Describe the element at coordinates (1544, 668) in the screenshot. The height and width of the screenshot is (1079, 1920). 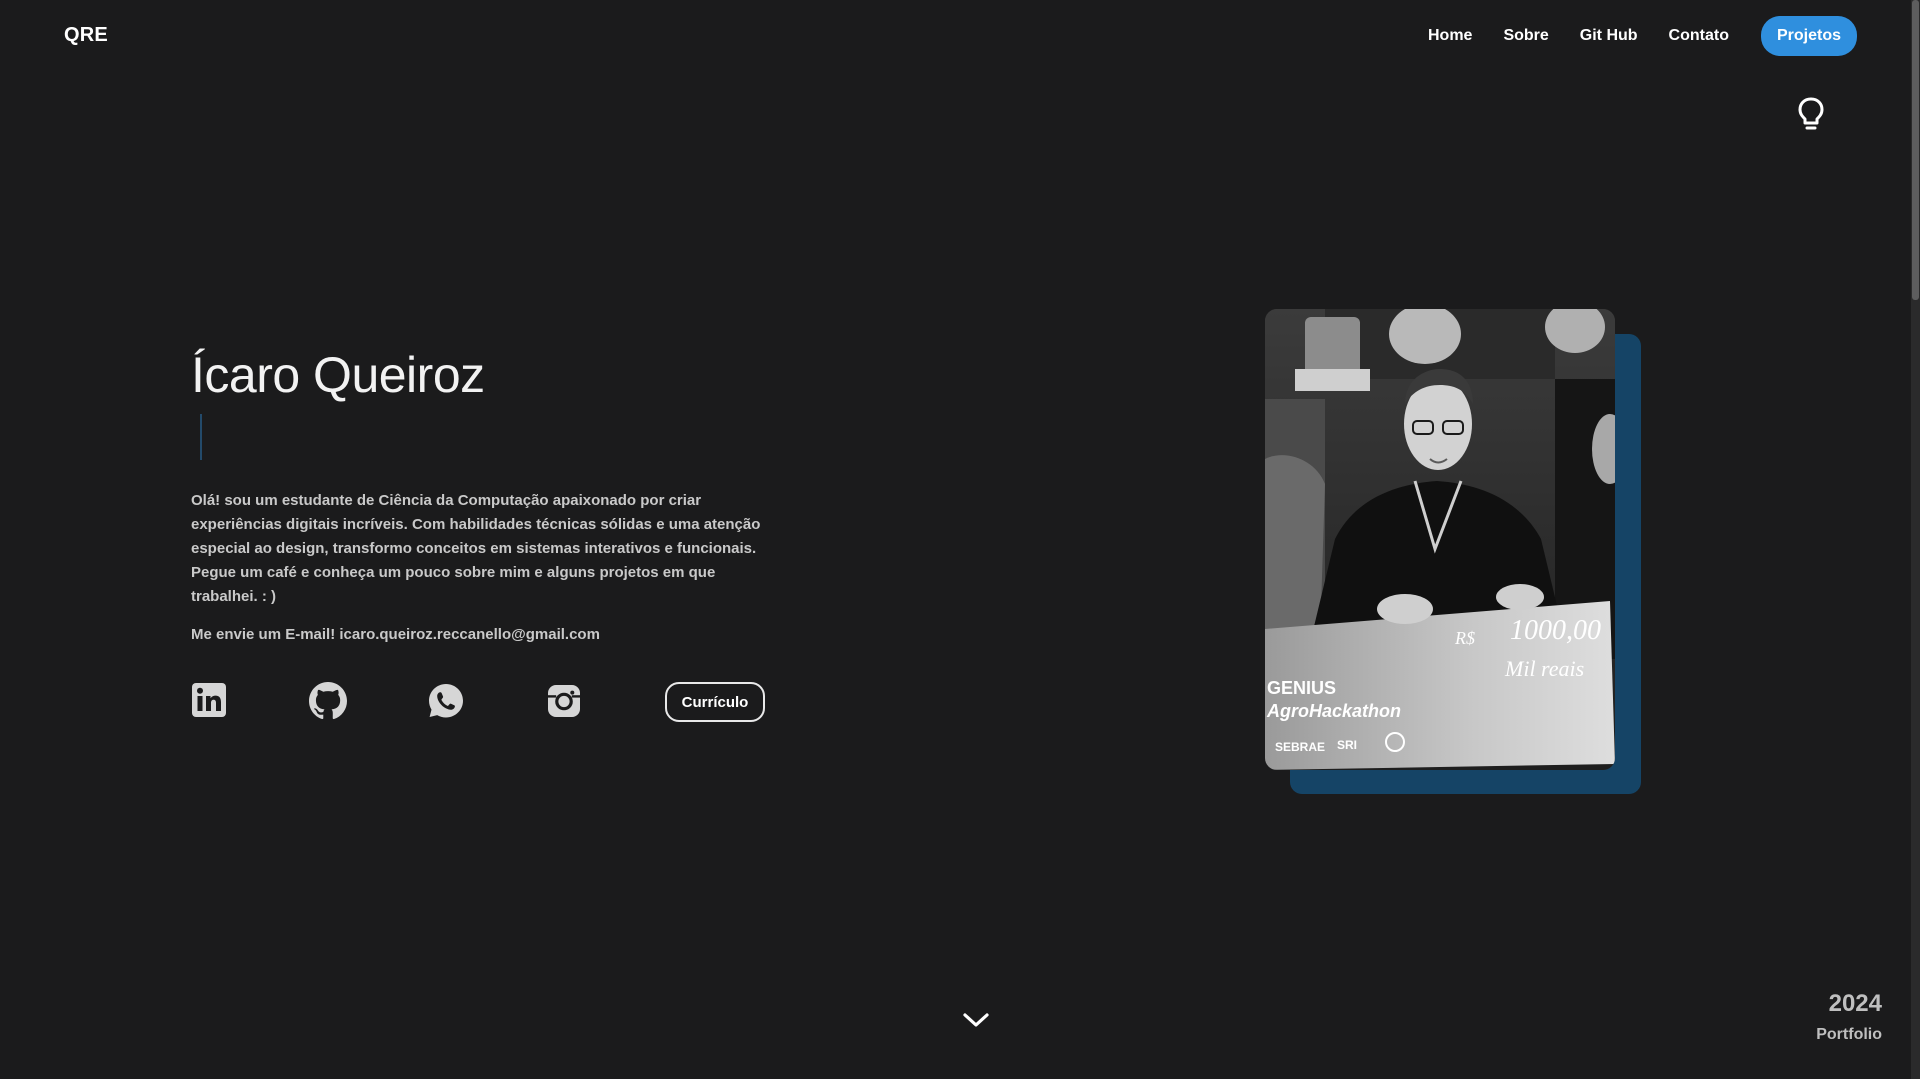
I see `svg-text: Mil reais` at that location.